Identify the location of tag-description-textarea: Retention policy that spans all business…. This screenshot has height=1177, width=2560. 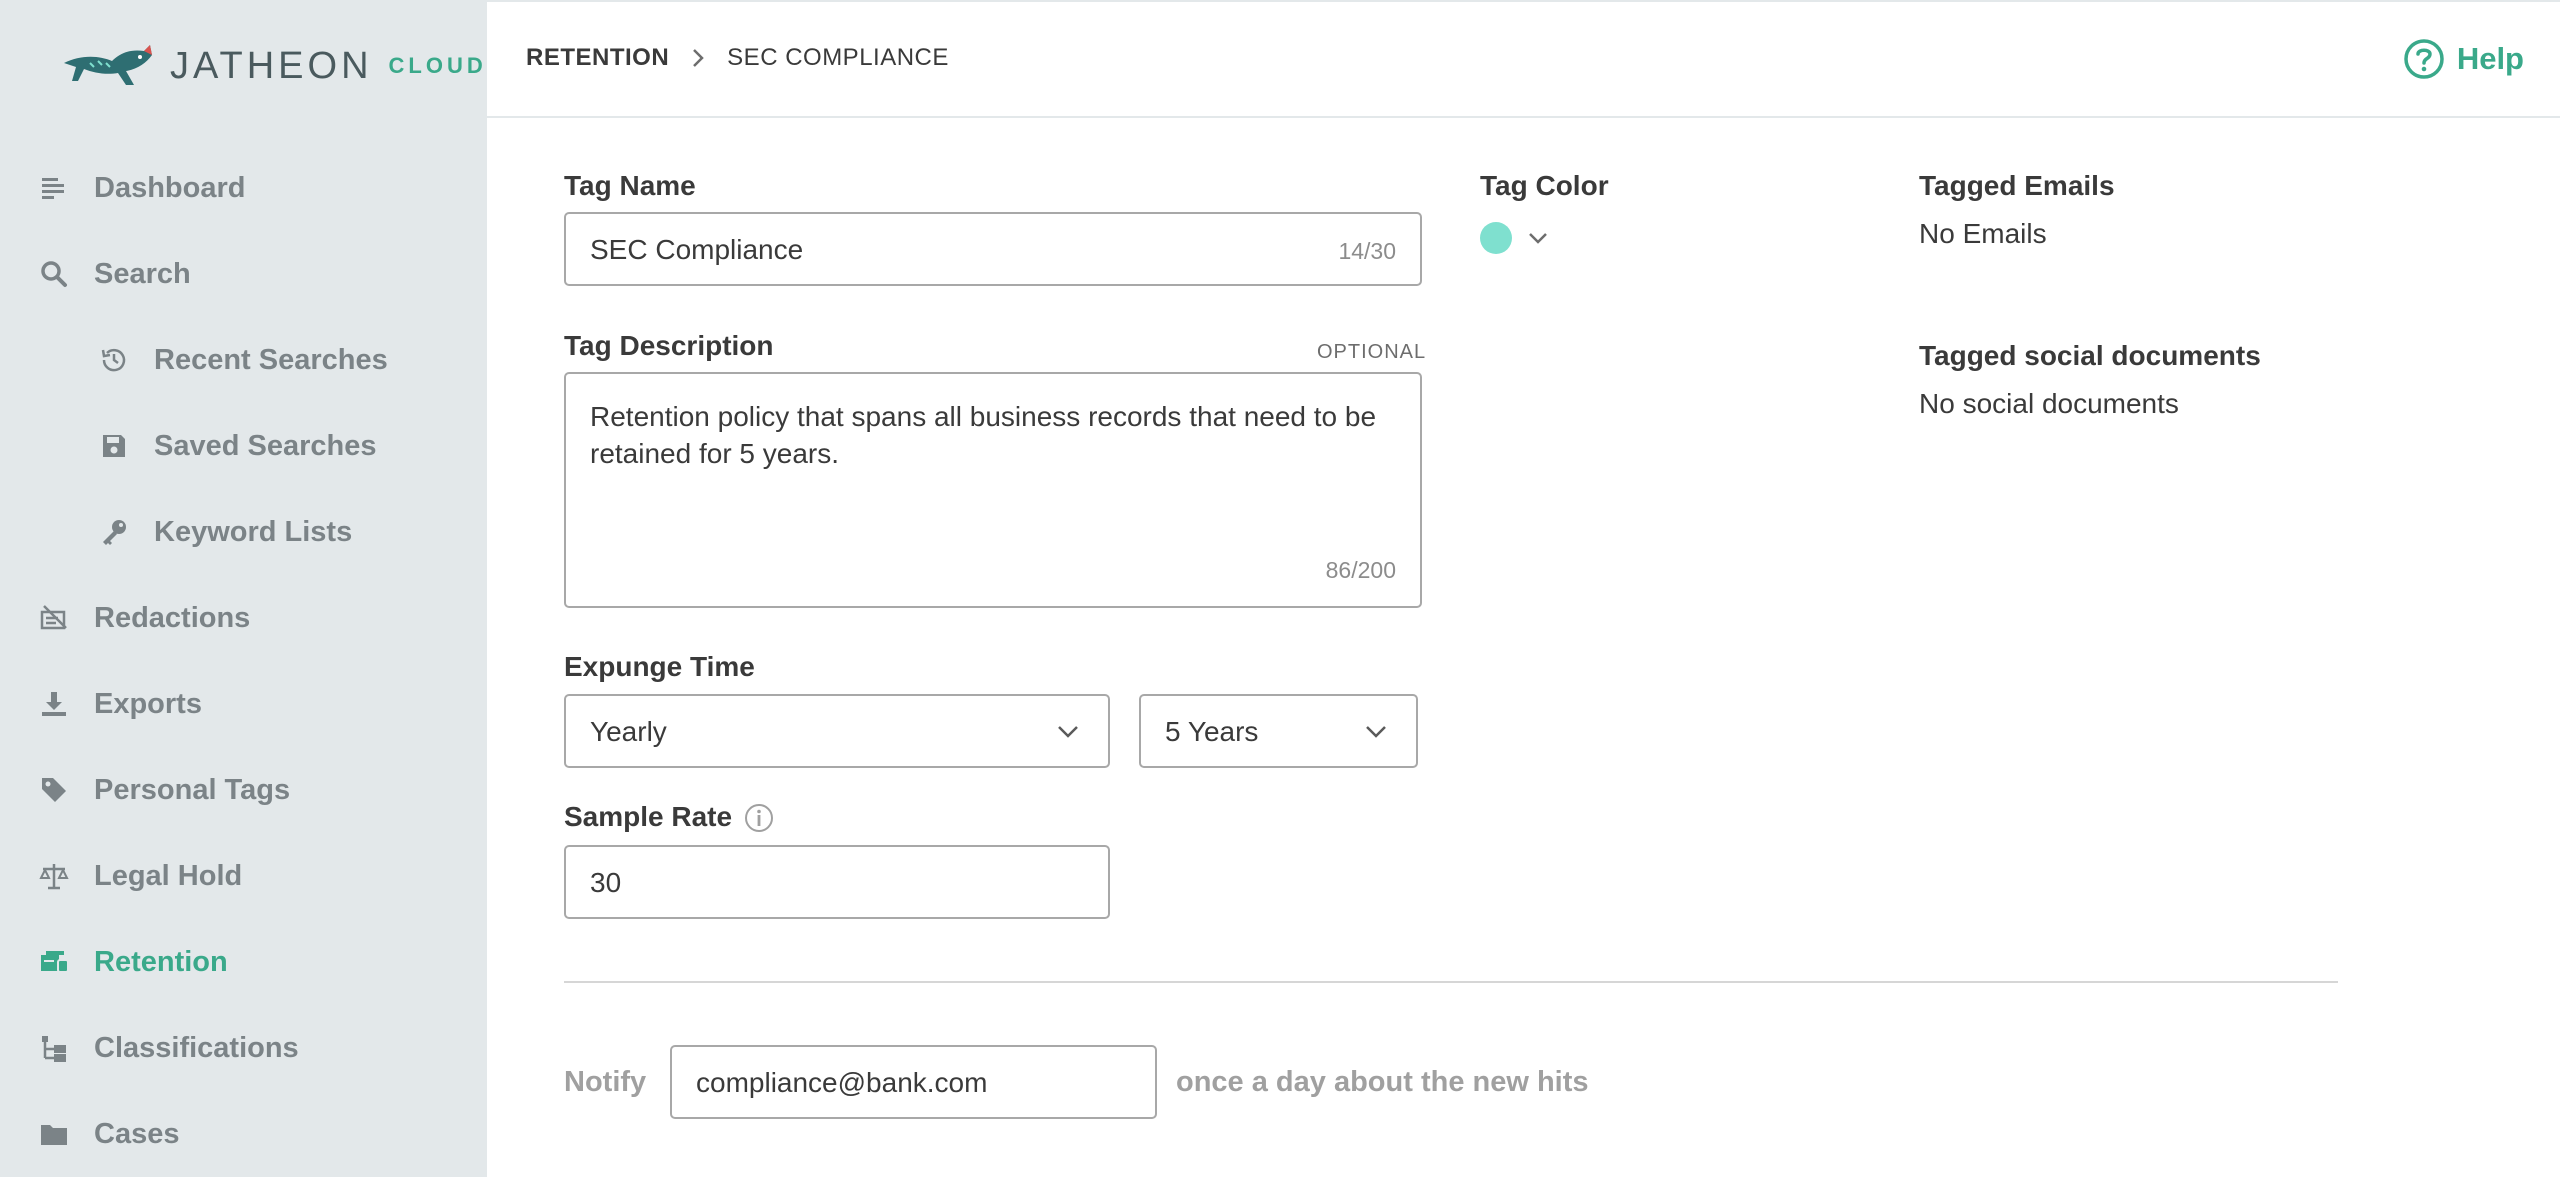
(993, 490).